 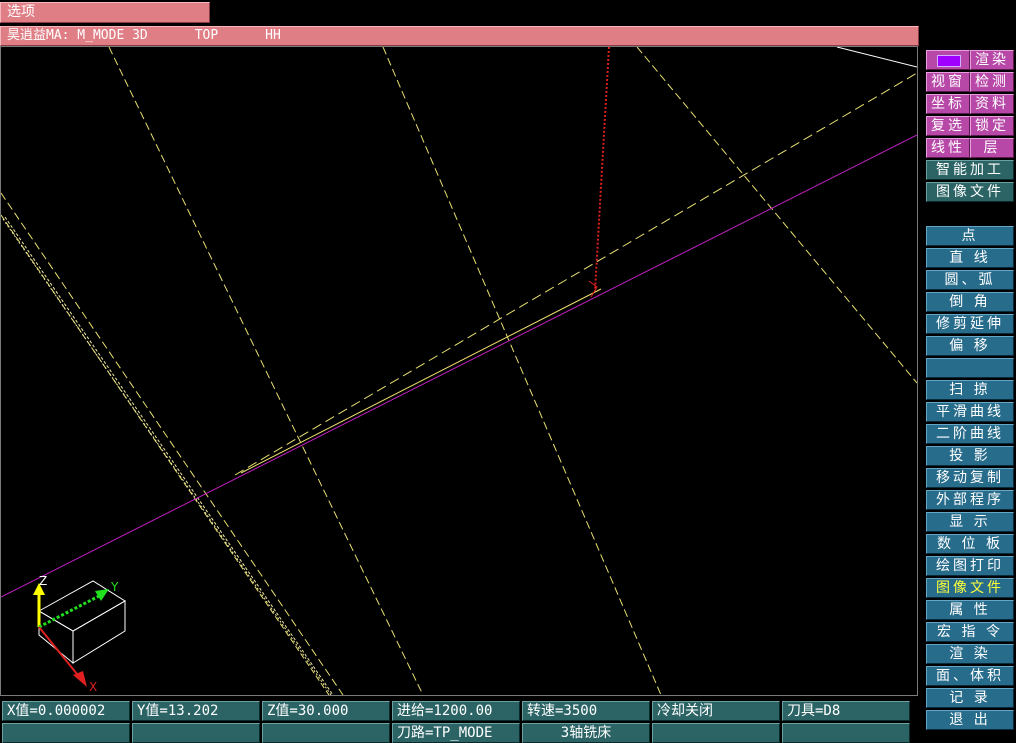 I want to click on feed-rate-field: 进给=1200.00, so click(x=456, y=711).